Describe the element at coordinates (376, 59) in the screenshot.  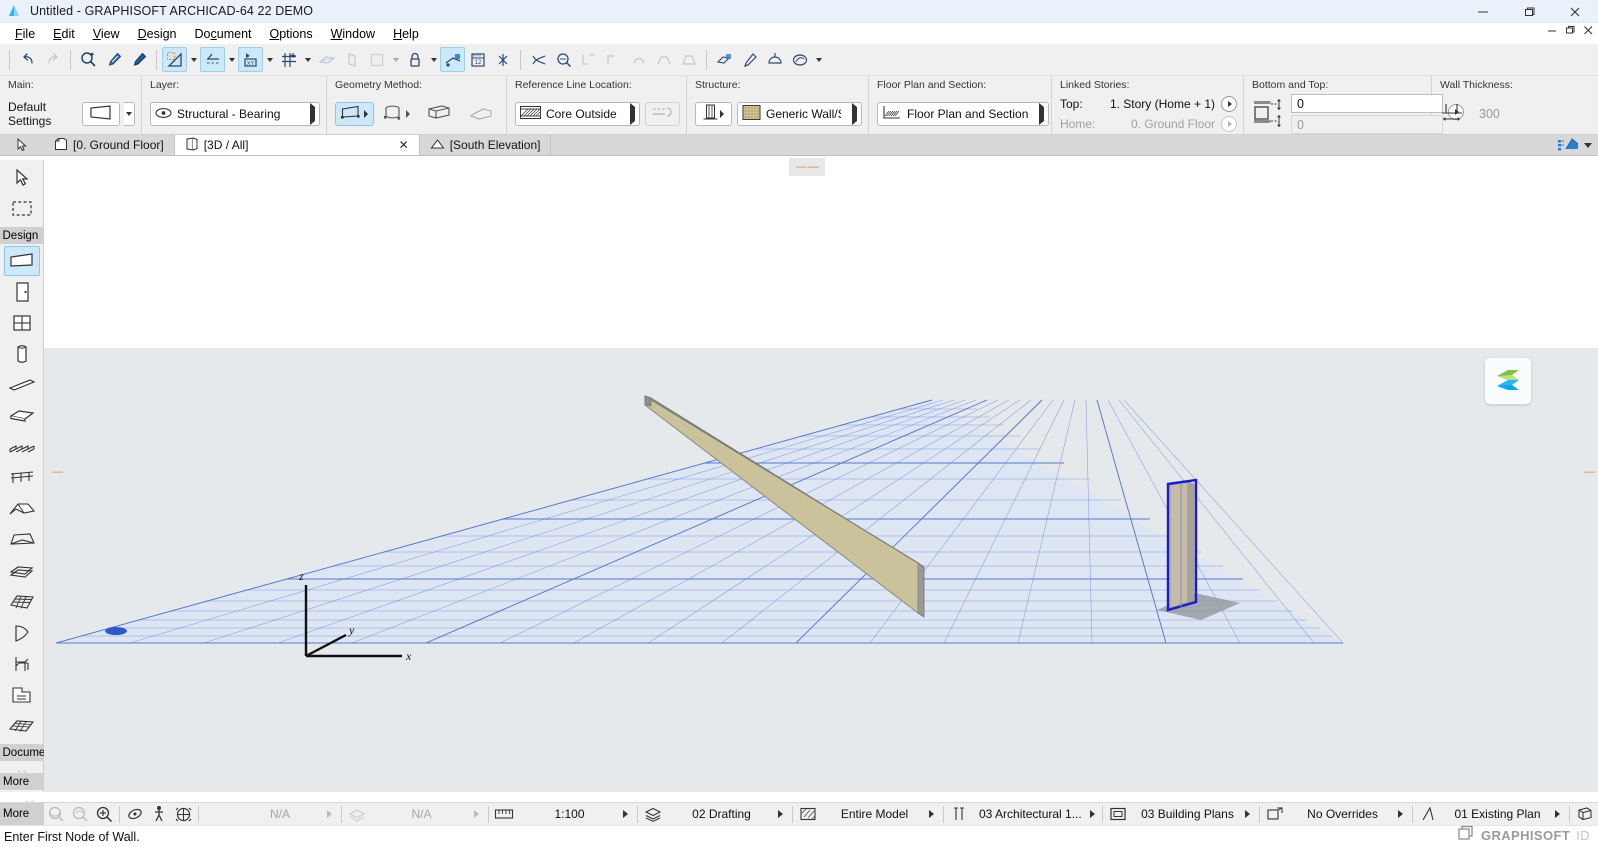
I see `page-icon` at that location.